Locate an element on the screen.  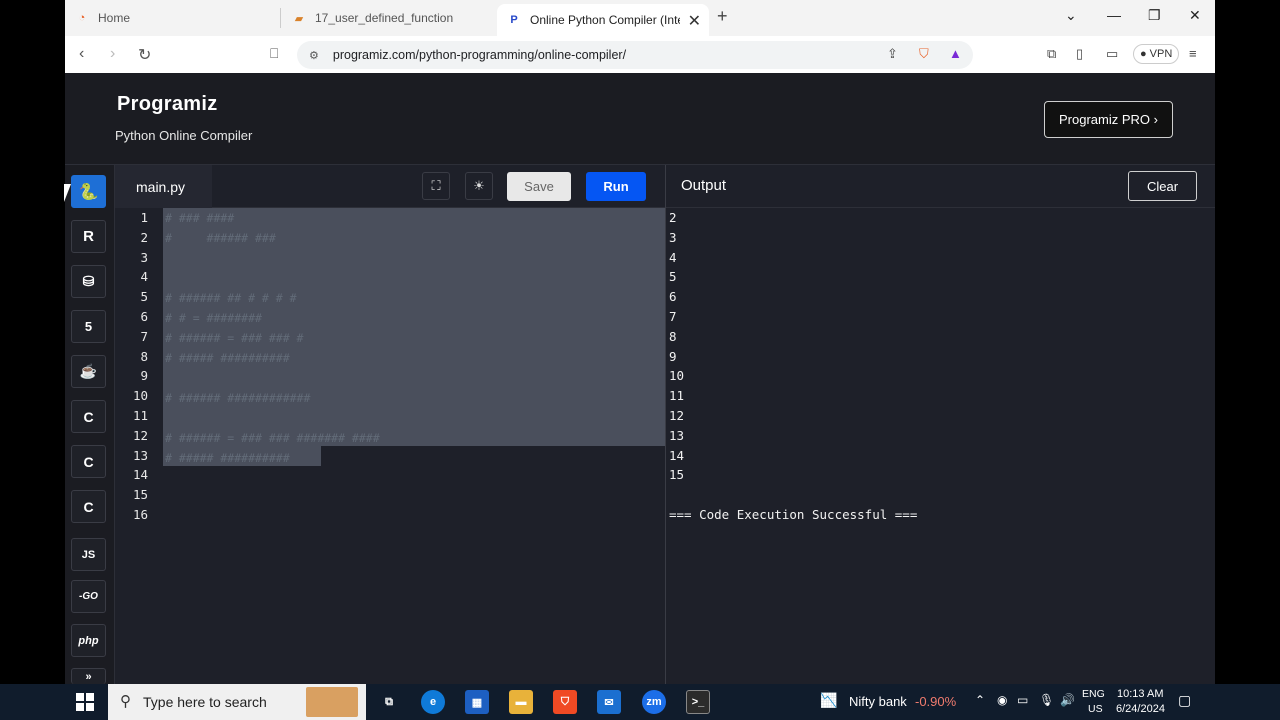
language-php-button: php is located at coordinates (88, 640).